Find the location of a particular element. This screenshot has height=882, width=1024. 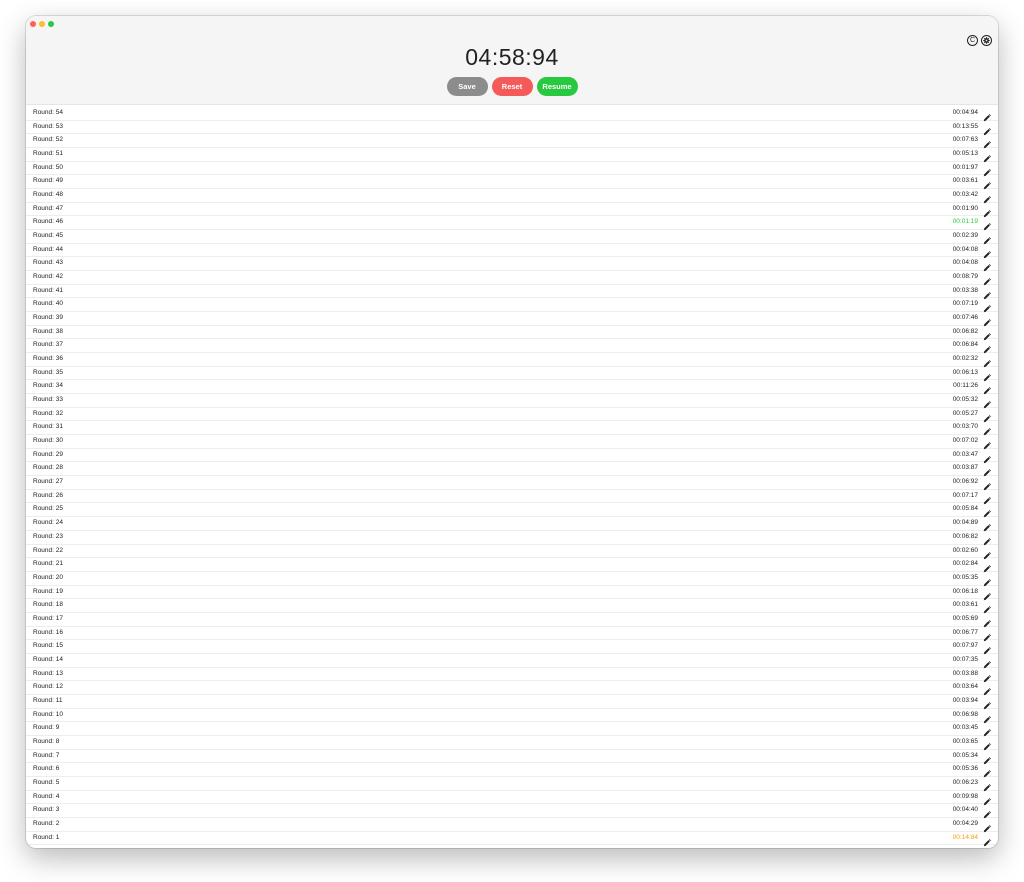

round-time: 00:01:97 is located at coordinates (965, 167).